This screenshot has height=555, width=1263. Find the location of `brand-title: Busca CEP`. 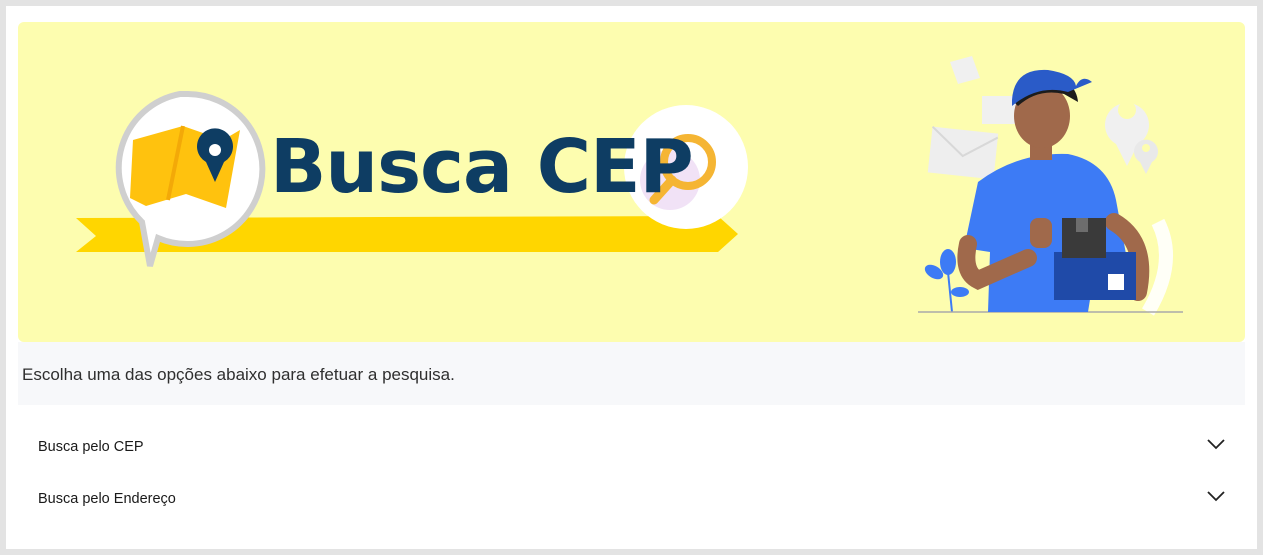

brand-title: Busca CEP is located at coordinates (482, 167).